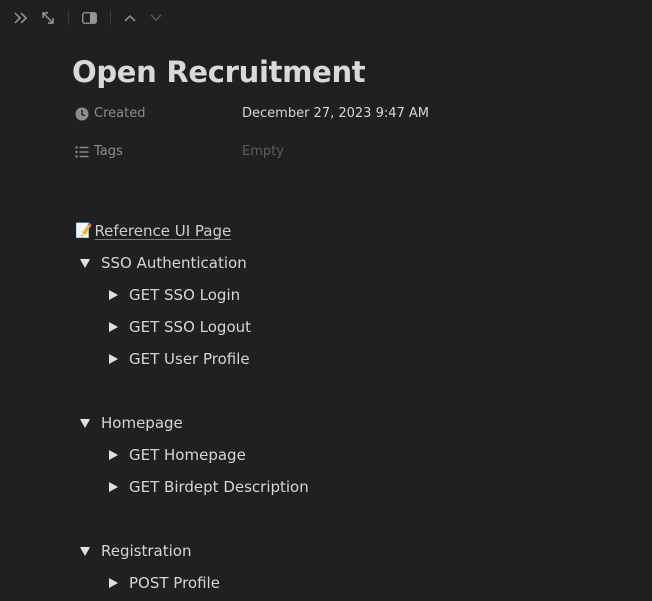 Image resolution: width=652 pixels, height=601 pixels. I want to click on property-tags-label: Tags, so click(108, 151).